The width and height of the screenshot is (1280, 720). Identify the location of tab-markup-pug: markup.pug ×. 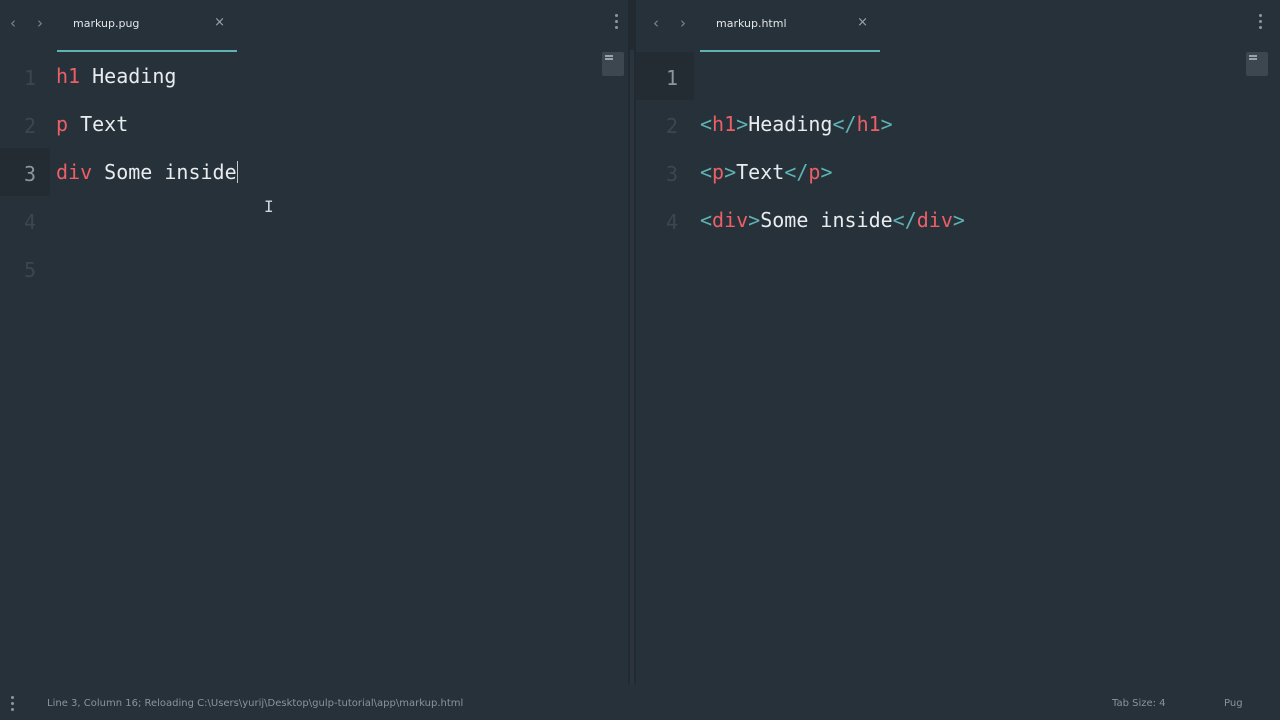
(147, 26).